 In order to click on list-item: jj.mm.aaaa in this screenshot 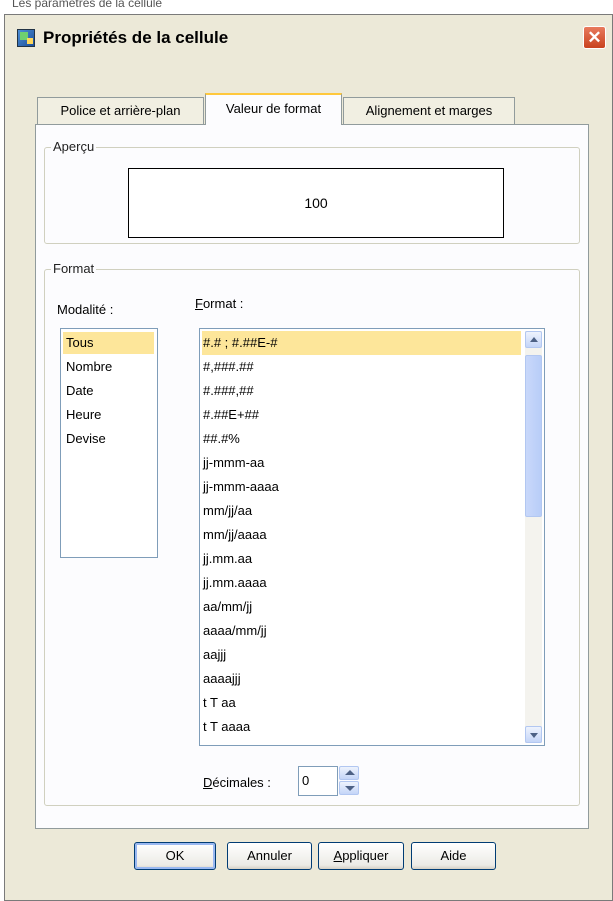, I will do `click(361, 583)`.